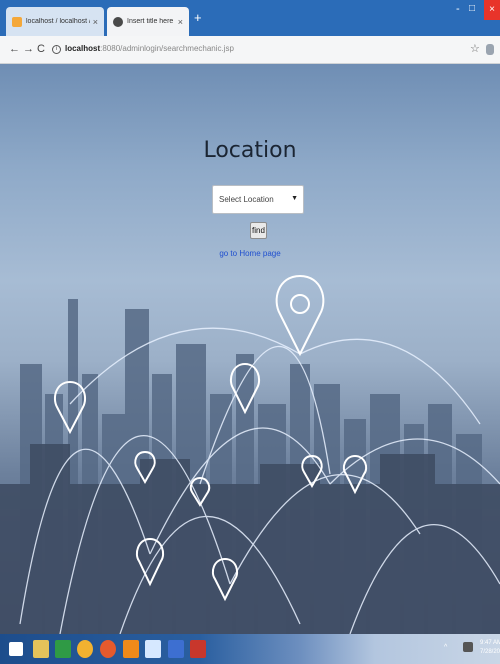 This screenshot has height=664, width=500. Describe the element at coordinates (41, 649) in the screenshot. I see `file-explorer-icon` at that location.